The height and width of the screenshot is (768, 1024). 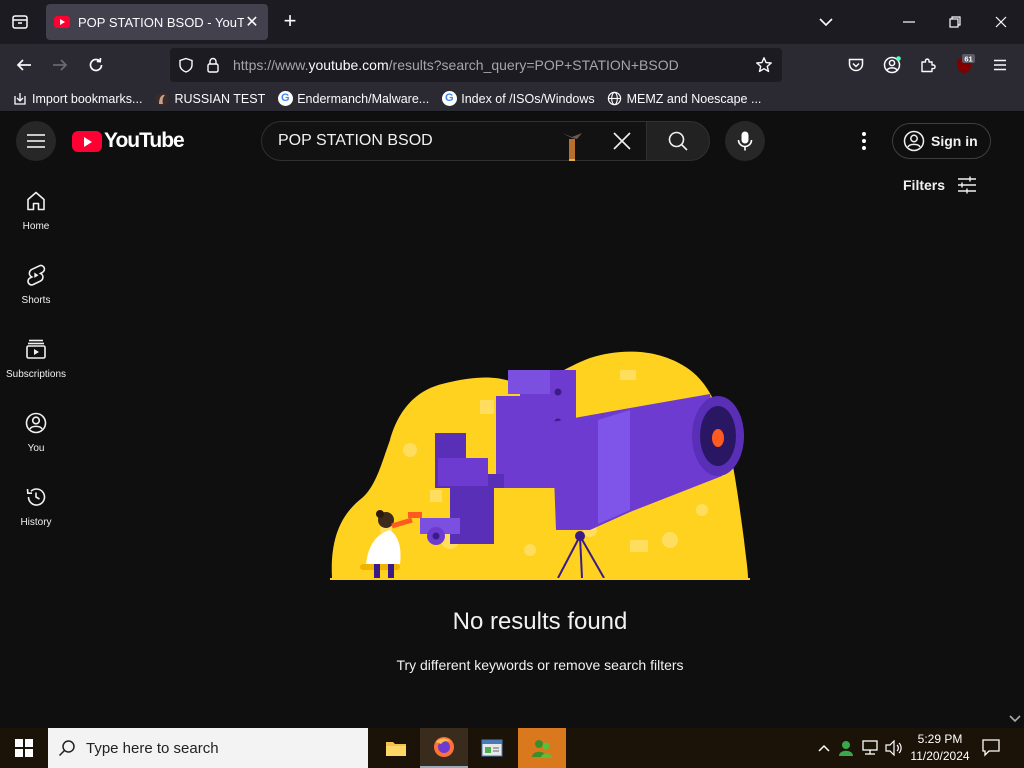 I want to click on start-button, so click(x=24, y=748).